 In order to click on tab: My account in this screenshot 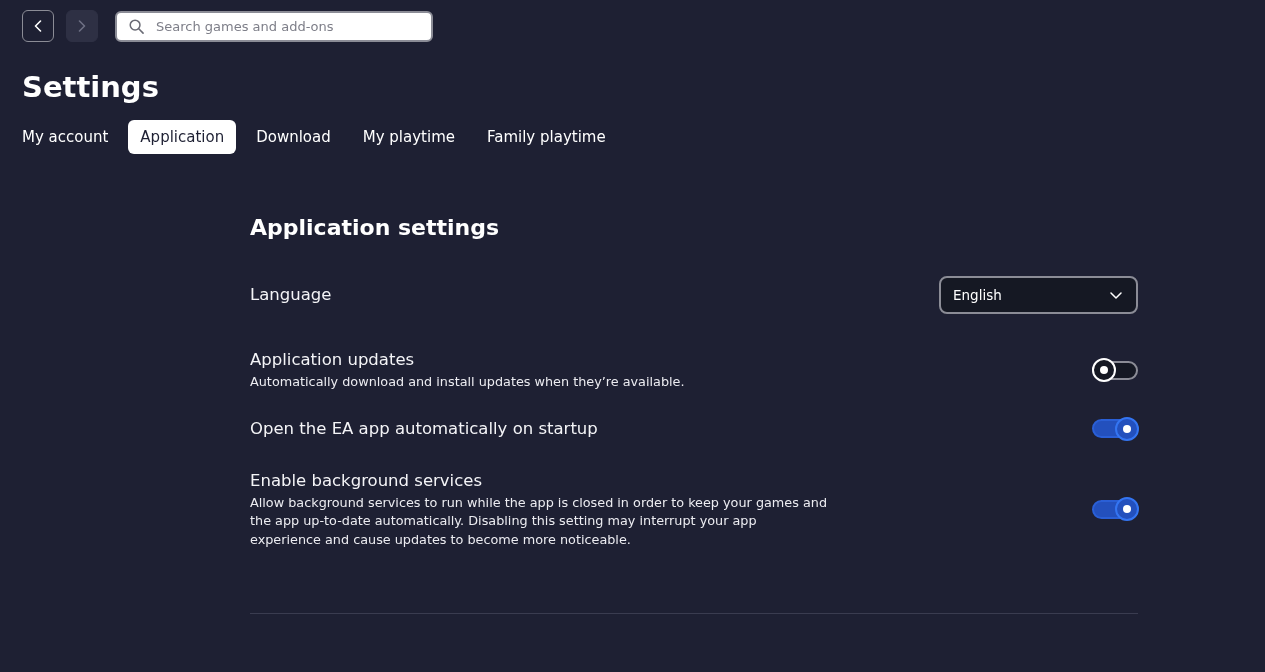, I will do `click(65, 137)`.